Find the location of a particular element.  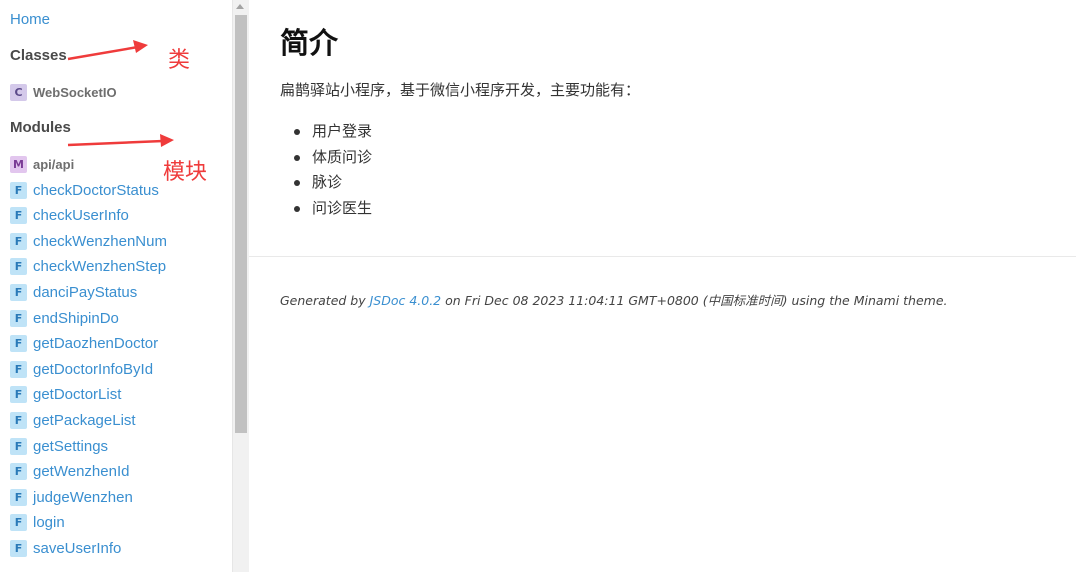

classes-arrow-icon is located at coordinates (107, 50).